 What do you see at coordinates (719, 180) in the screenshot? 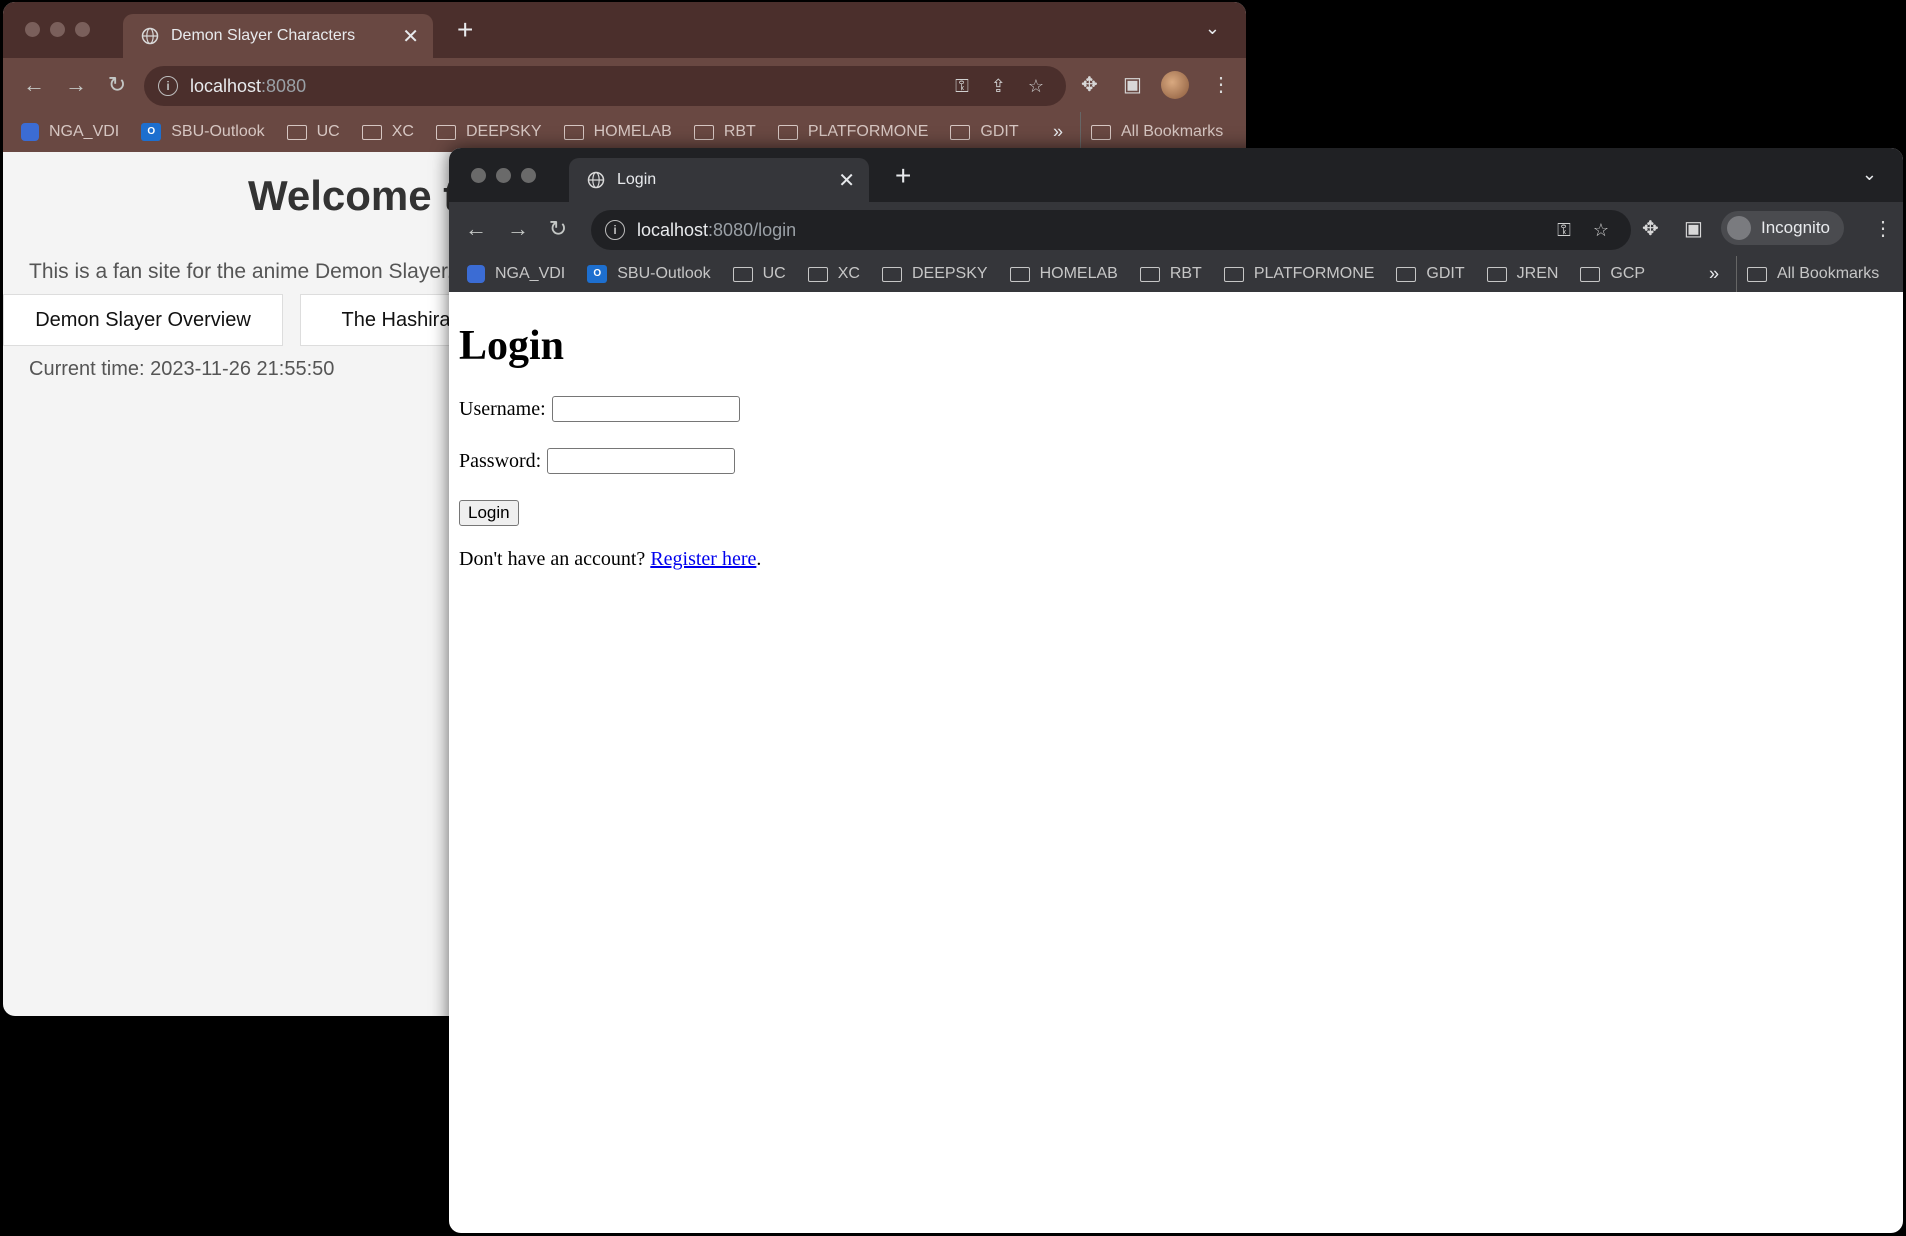
I see `tab-login: Login ✕` at bounding box center [719, 180].